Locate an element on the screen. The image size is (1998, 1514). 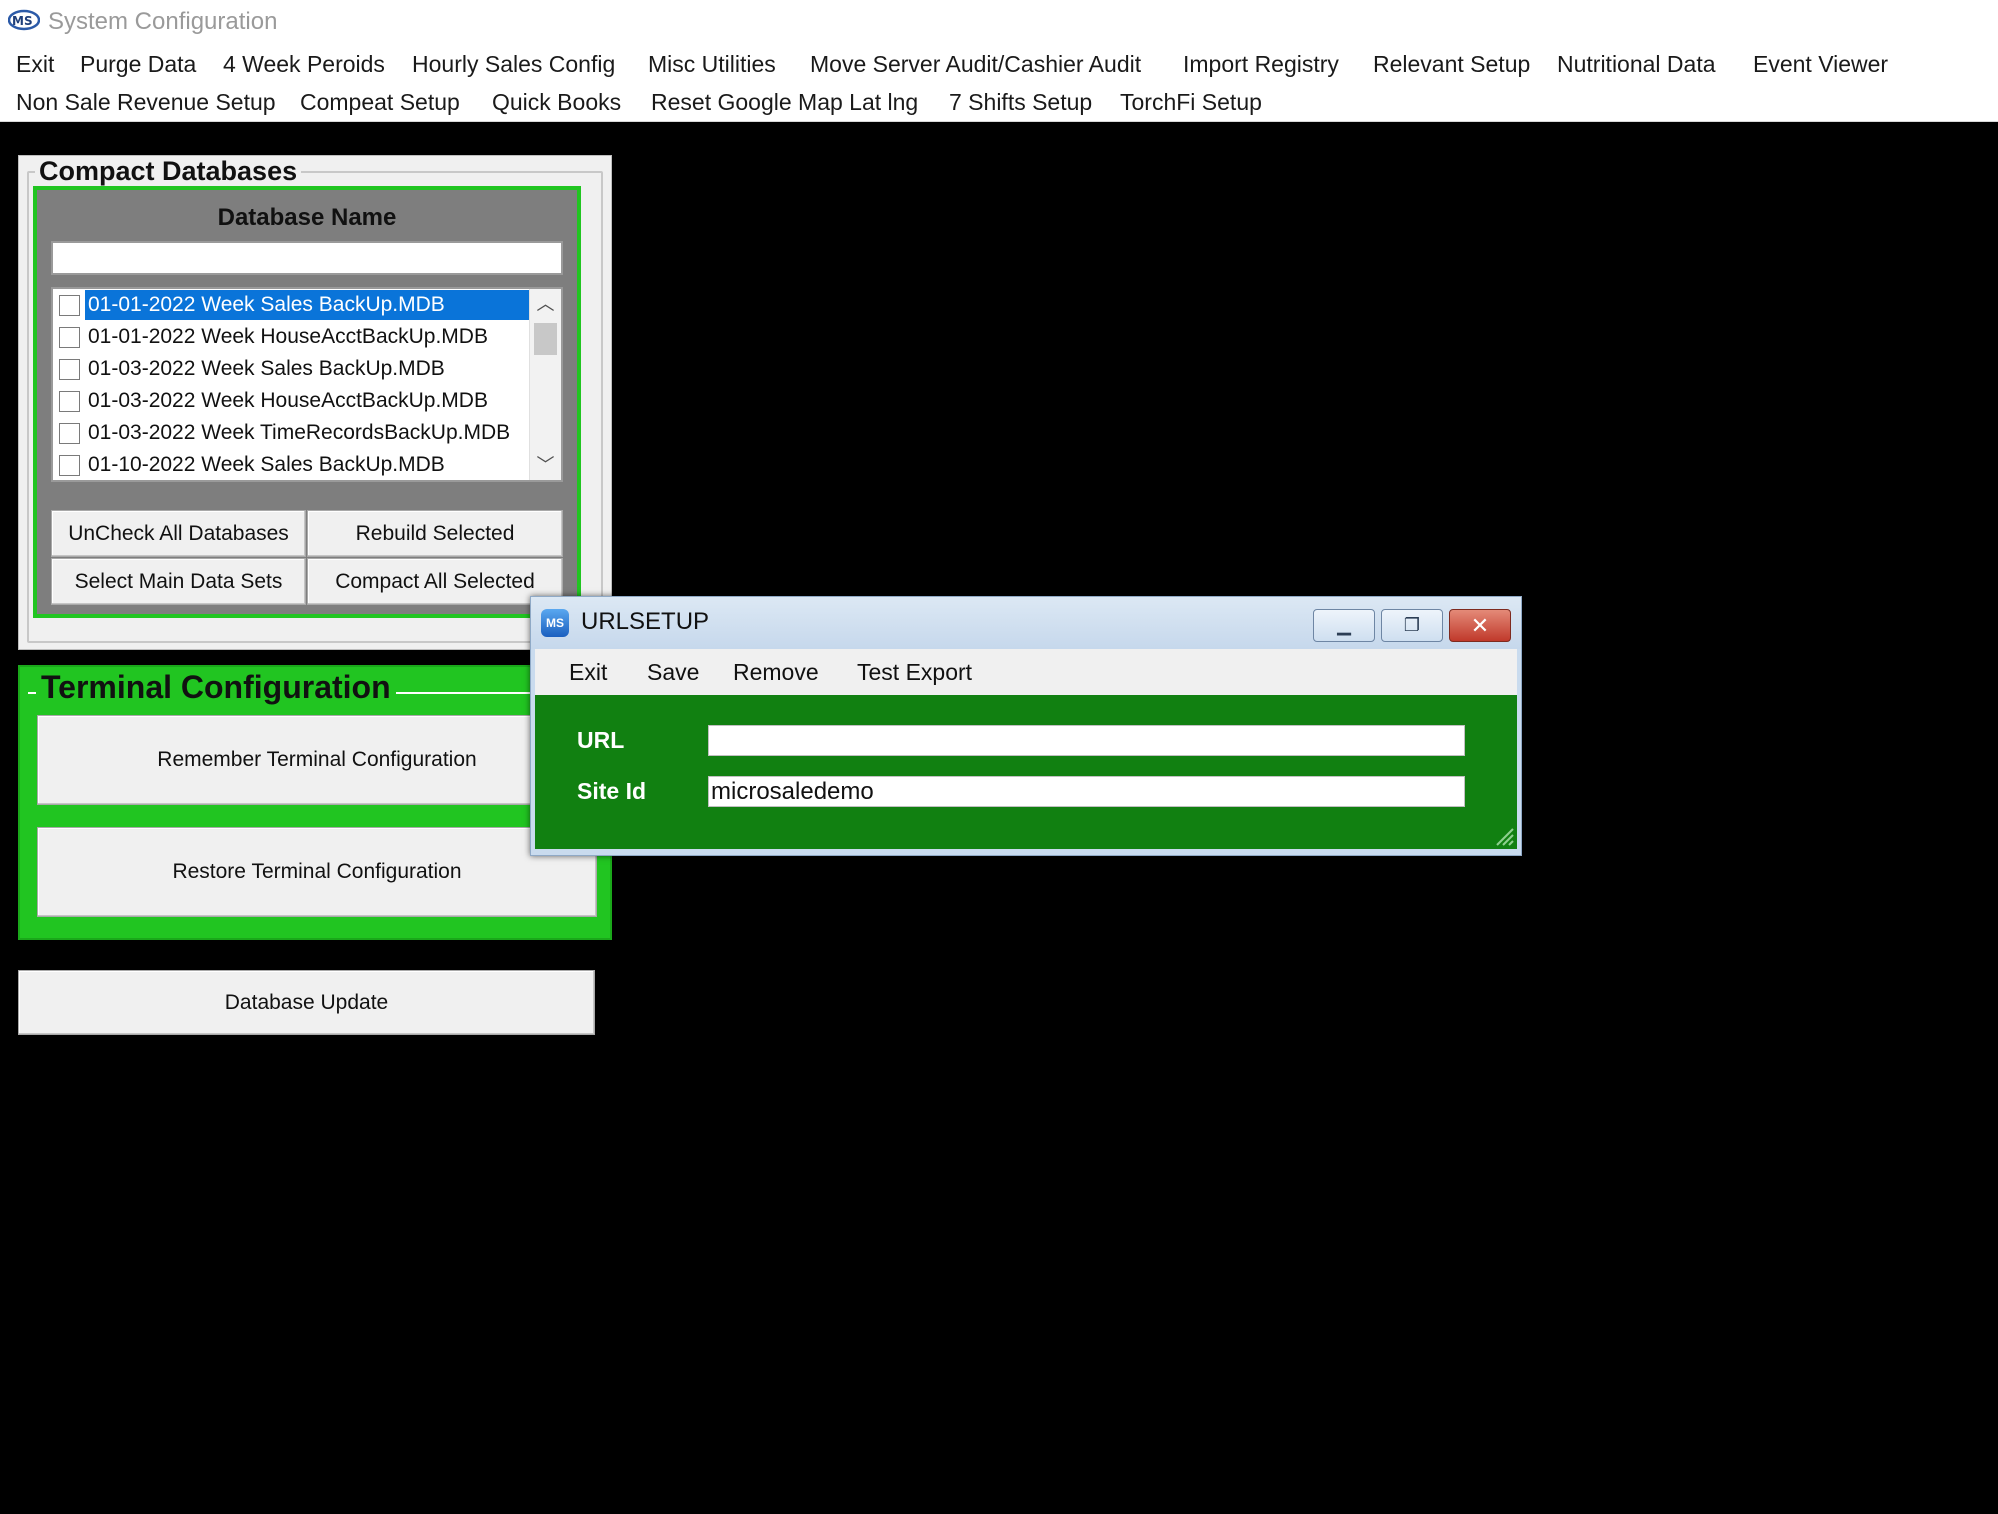
terminal-configuration-title: Terminal Configuration is located at coordinates (216, 687).